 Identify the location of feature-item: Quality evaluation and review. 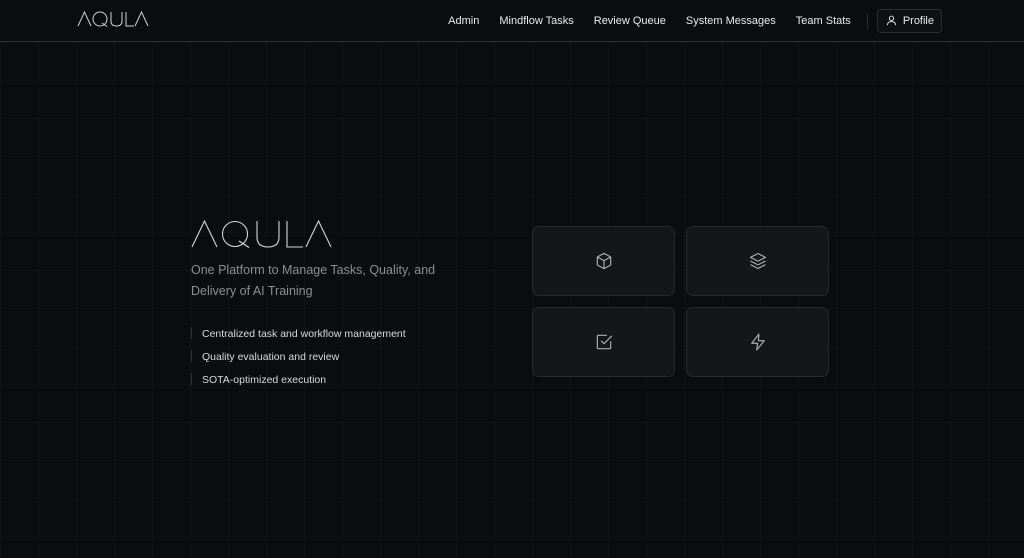
(321, 356).